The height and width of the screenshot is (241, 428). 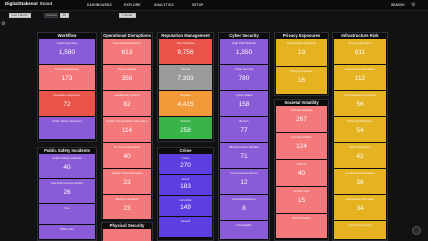 I want to click on tile-exploit-disclosure: Exploit Disclosure 8, so click(x=244, y=207).